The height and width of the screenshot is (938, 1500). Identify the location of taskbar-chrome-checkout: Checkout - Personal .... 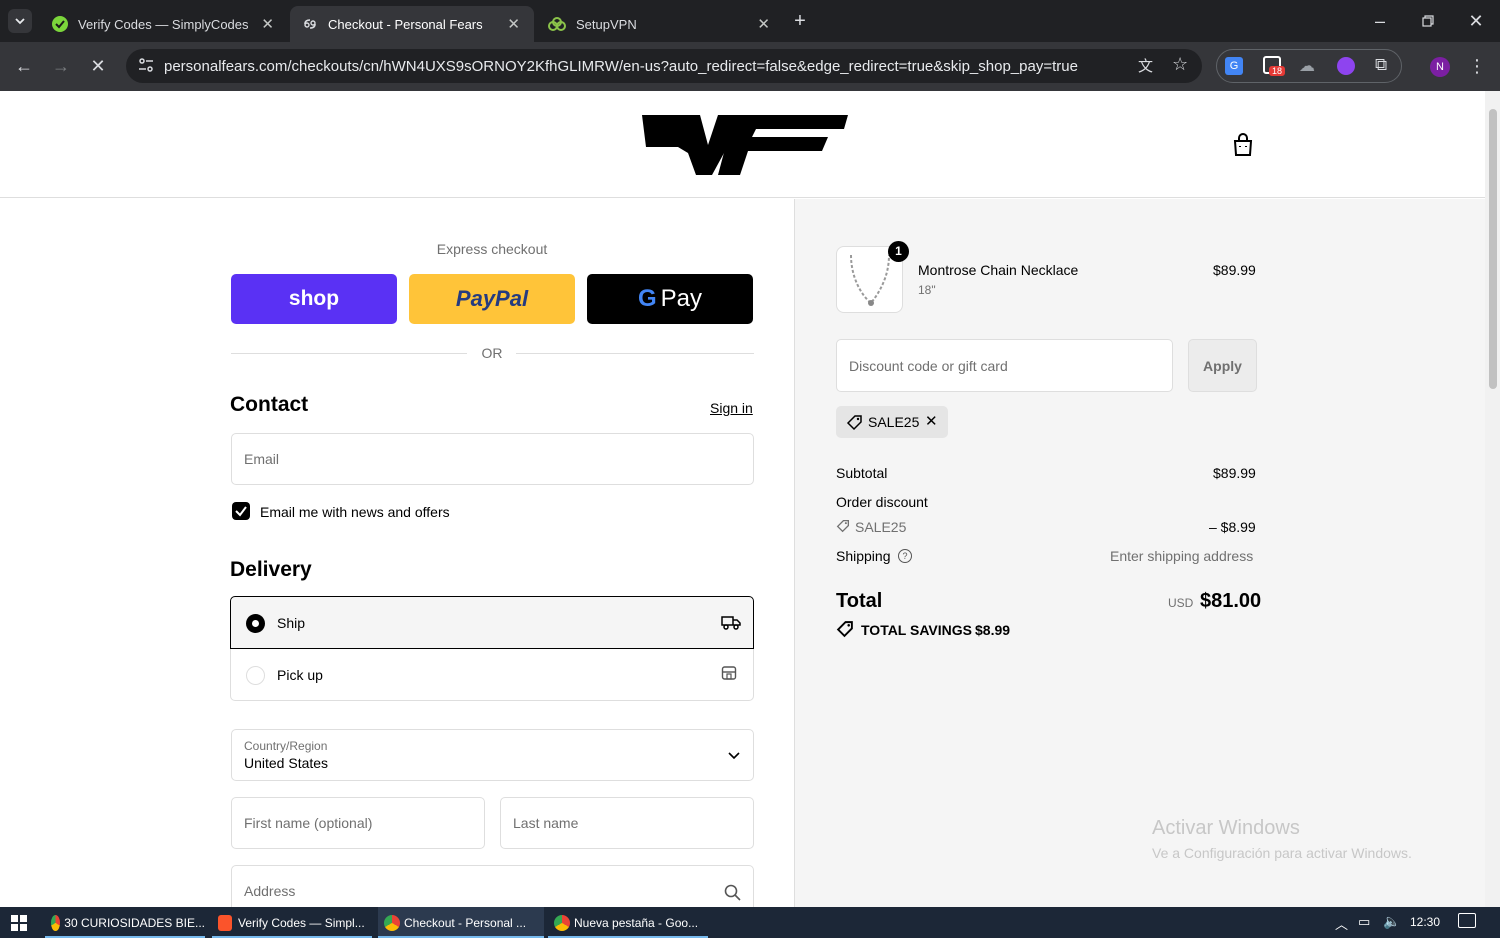
(461, 922).